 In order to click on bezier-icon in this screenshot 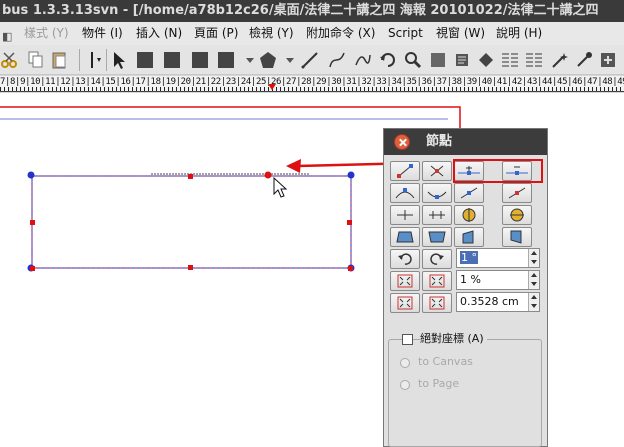, I will do `click(337, 60)`.